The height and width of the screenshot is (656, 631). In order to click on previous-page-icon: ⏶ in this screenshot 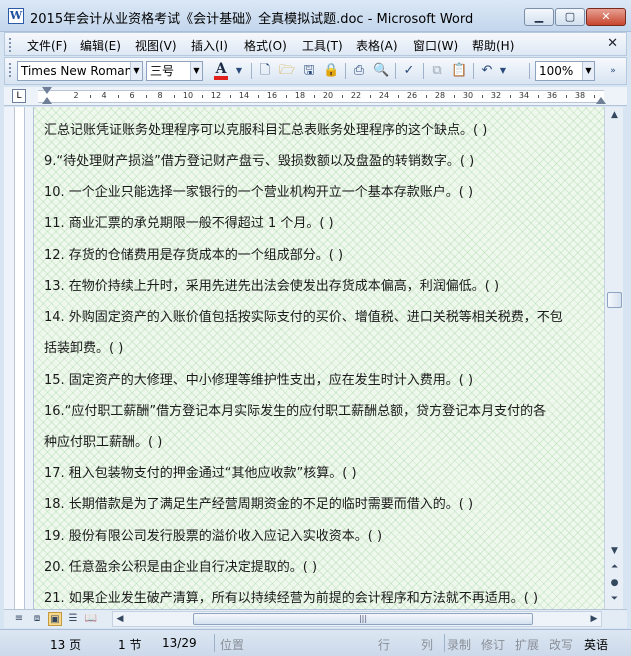, I will do `click(614, 567)`.